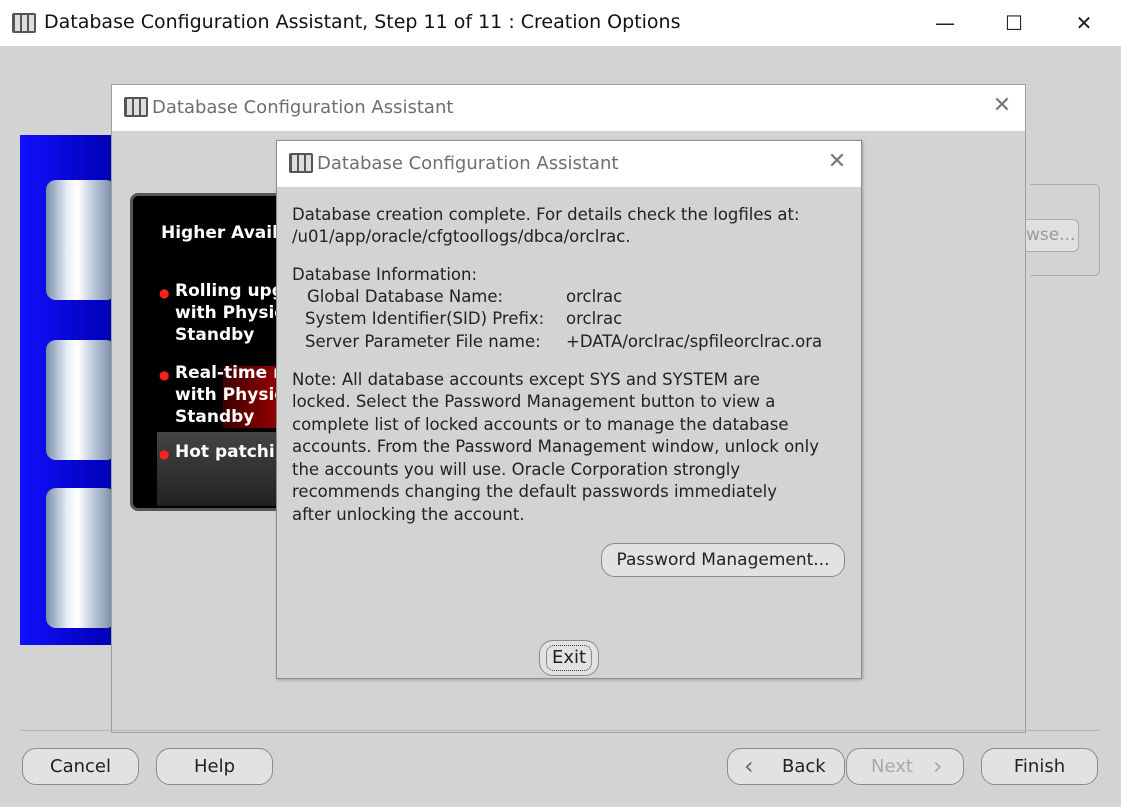  What do you see at coordinates (749, 766) in the screenshot?
I see `chevron-left-icon: ‹` at bounding box center [749, 766].